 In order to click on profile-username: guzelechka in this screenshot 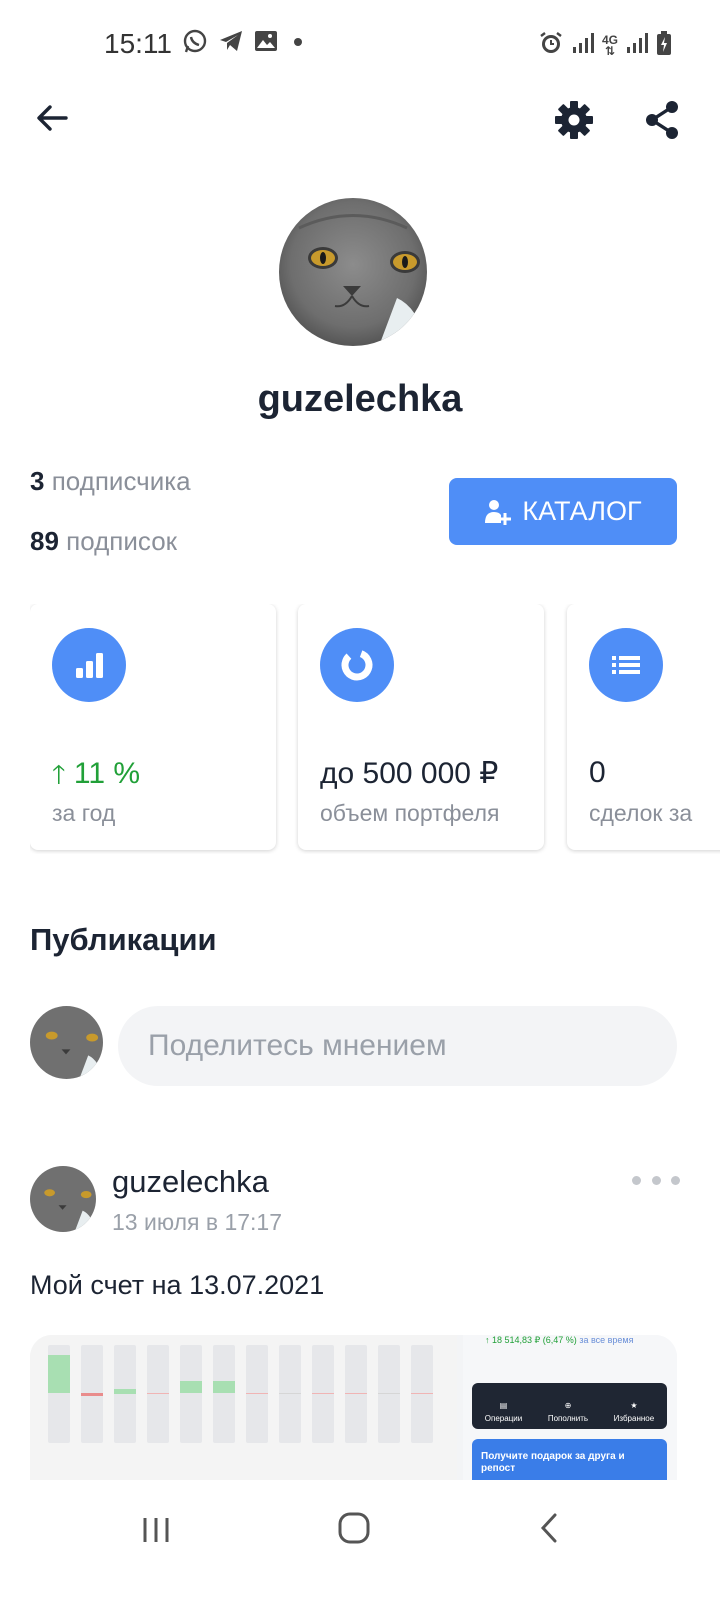, I will do `click(360, 399)`.